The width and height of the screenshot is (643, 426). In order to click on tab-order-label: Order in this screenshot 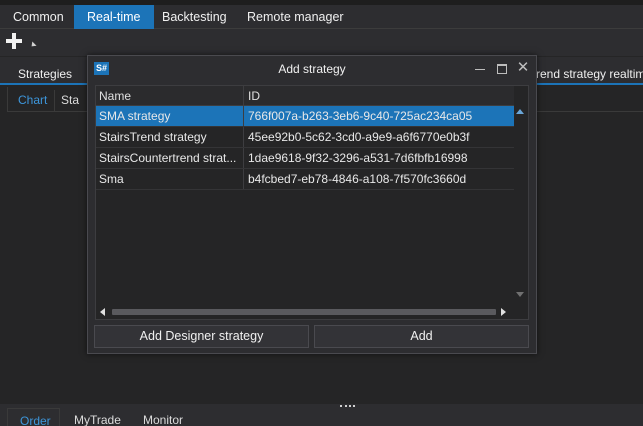, I will do `click(35, 420)`.